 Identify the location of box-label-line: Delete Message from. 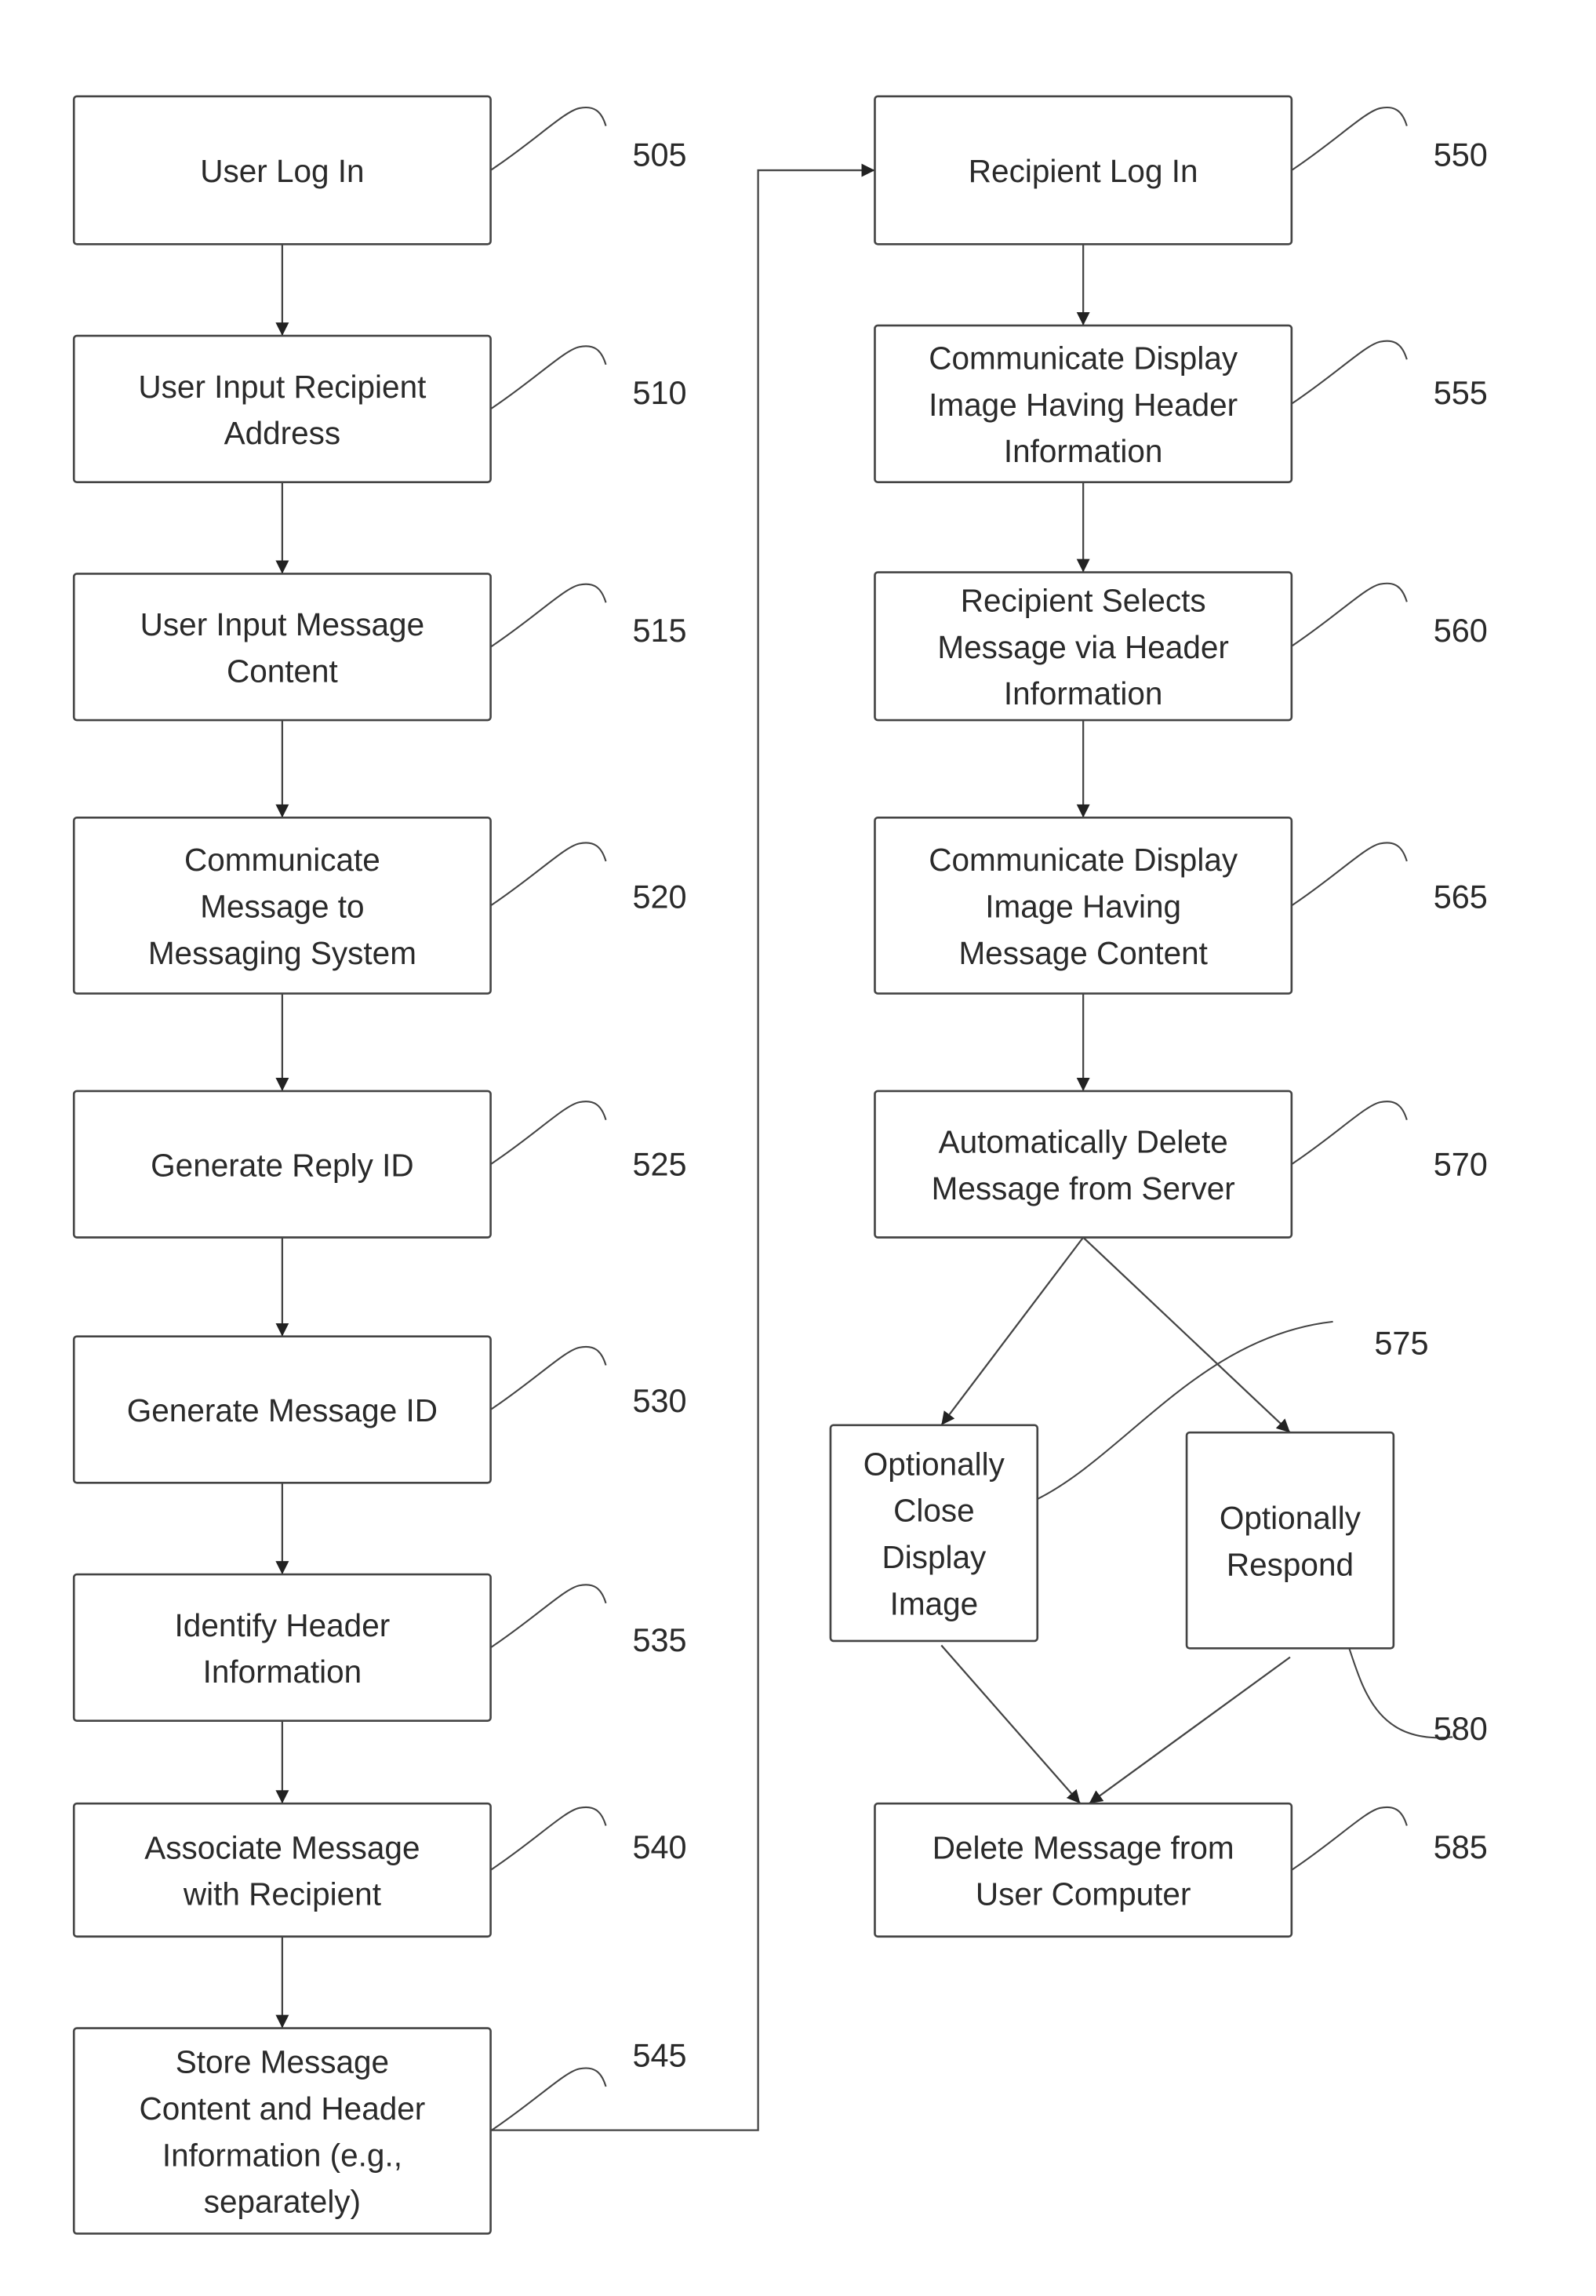
(1083, 1847).